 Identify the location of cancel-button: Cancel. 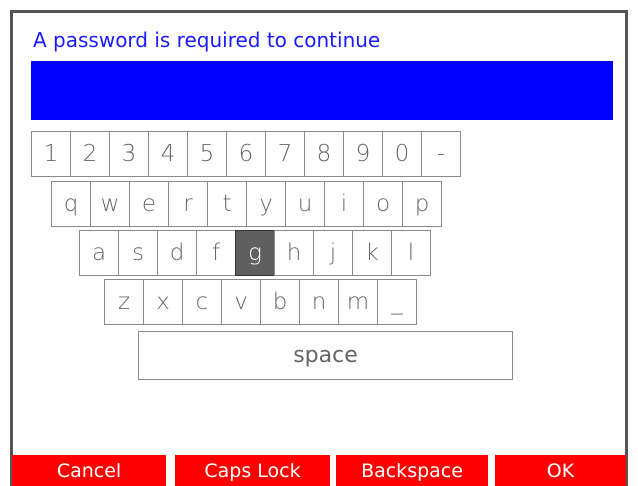
(89, 470).